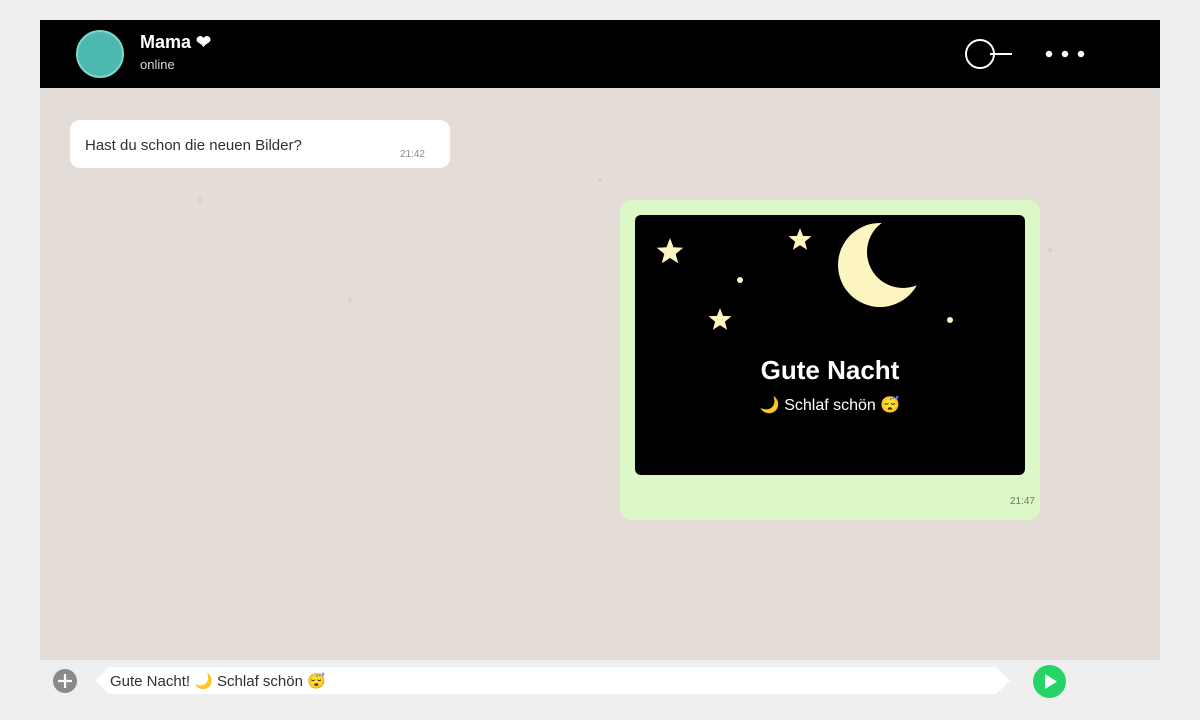 This screenshot has width=1200, height=720. I want to click on input-text: Gute Nacht! 🌙 Schlaf schön 😴, so click(218, 681).